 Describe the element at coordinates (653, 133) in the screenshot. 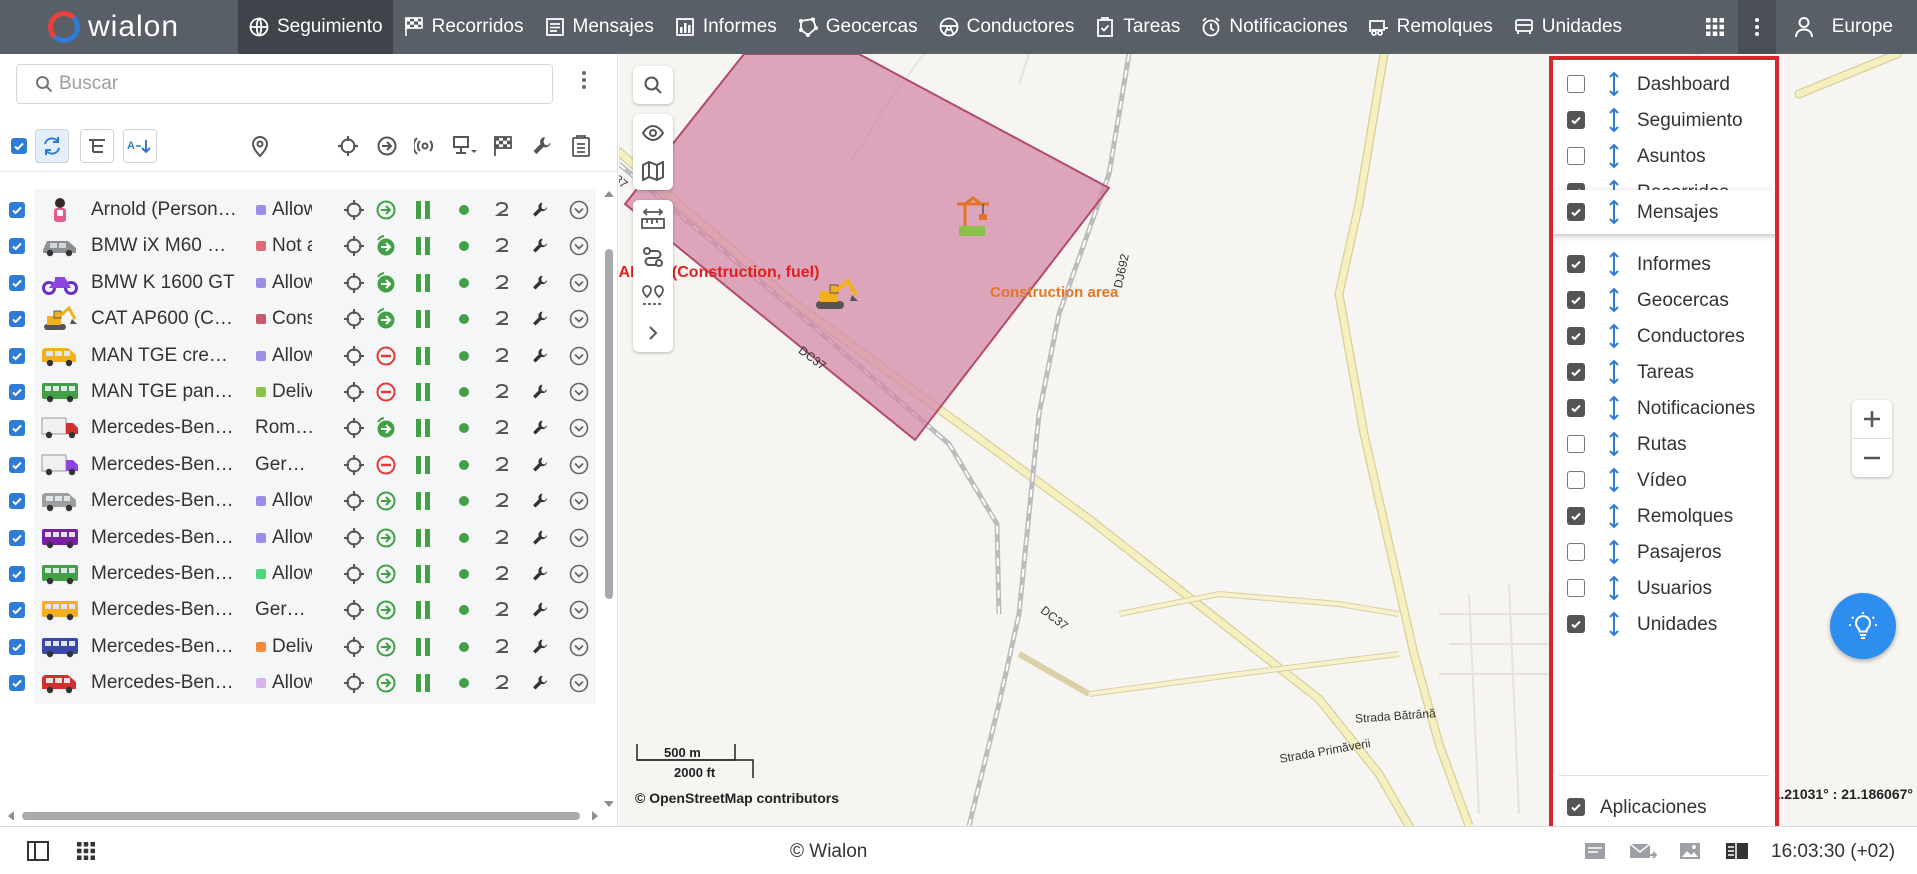

I see `map-layers-visibility-button` at that location.